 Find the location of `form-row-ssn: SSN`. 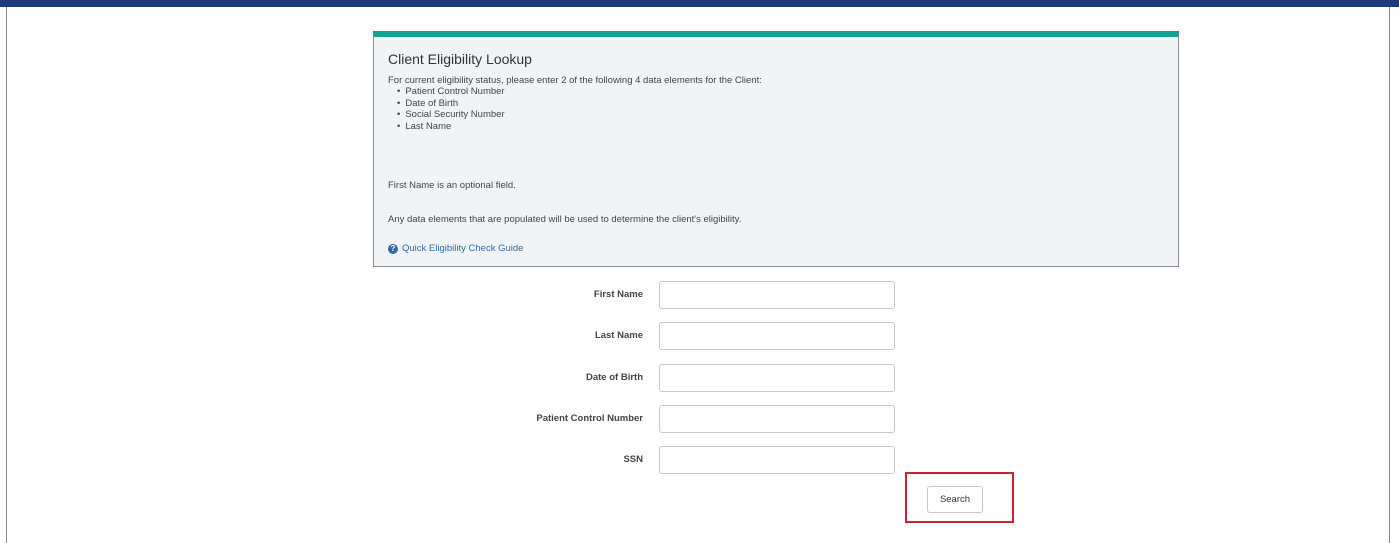

form-row-ssn: SSN is located at coordinates (674, 461).